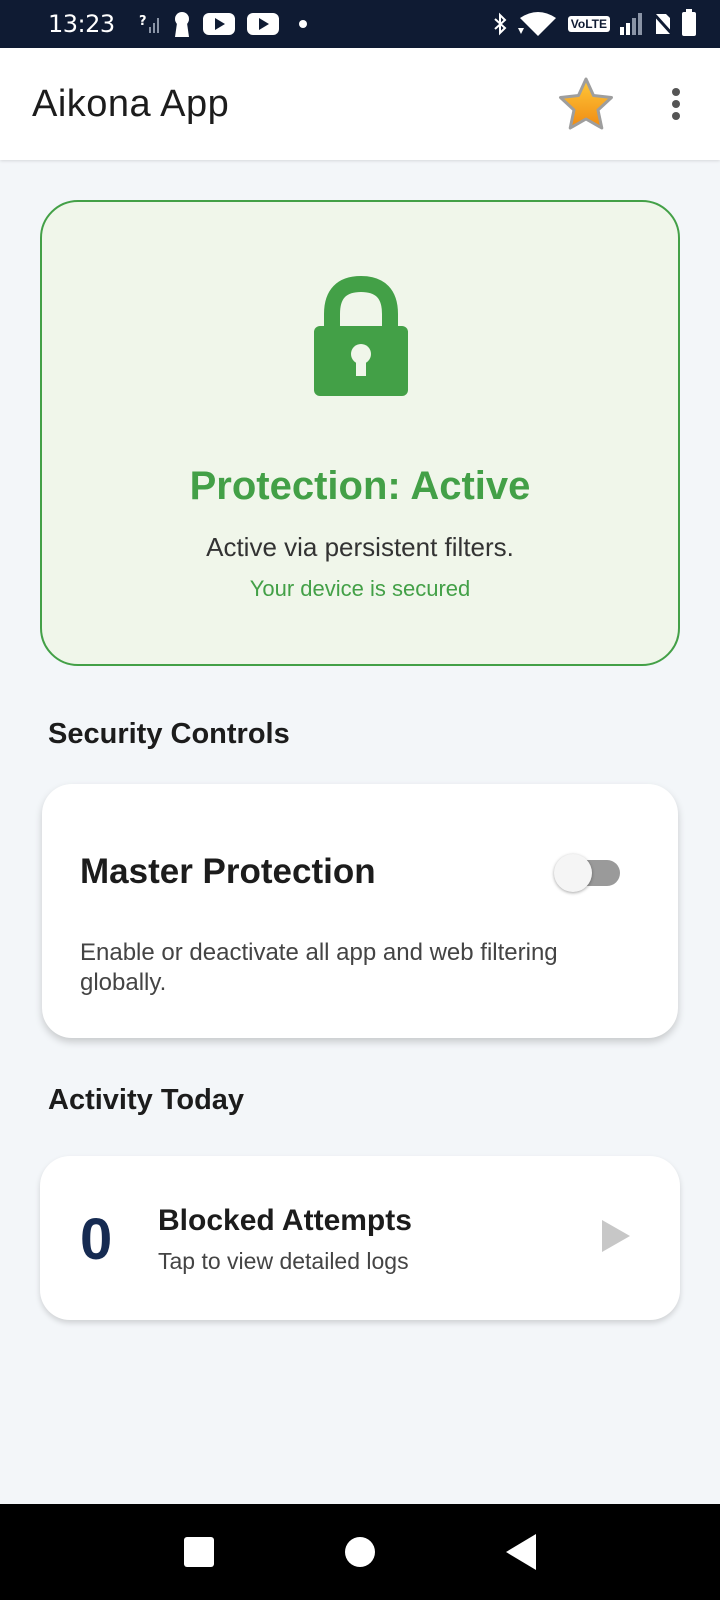  I want to click on navigation-bar, so click(360, 1552).